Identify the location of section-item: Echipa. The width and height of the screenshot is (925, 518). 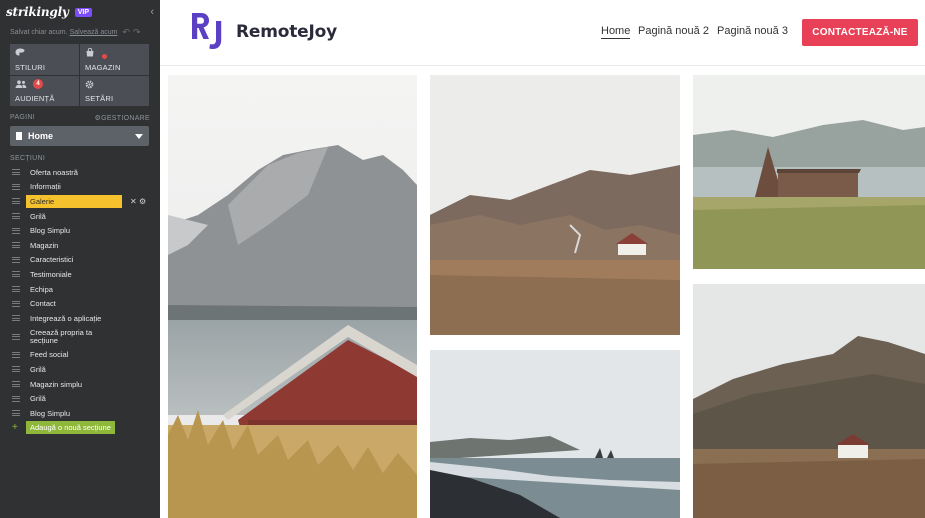
(80, 289).